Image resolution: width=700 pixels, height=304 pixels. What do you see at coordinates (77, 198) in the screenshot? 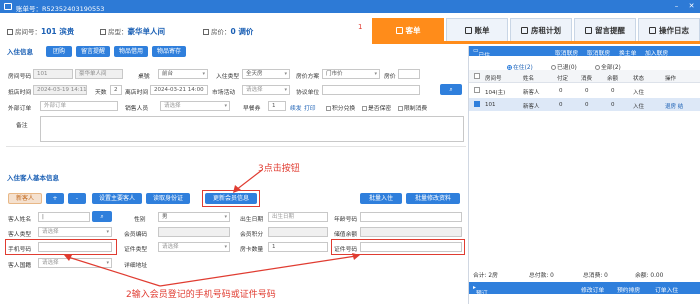
I see `remove-guest-button: -` at bounding box center [77, 198].